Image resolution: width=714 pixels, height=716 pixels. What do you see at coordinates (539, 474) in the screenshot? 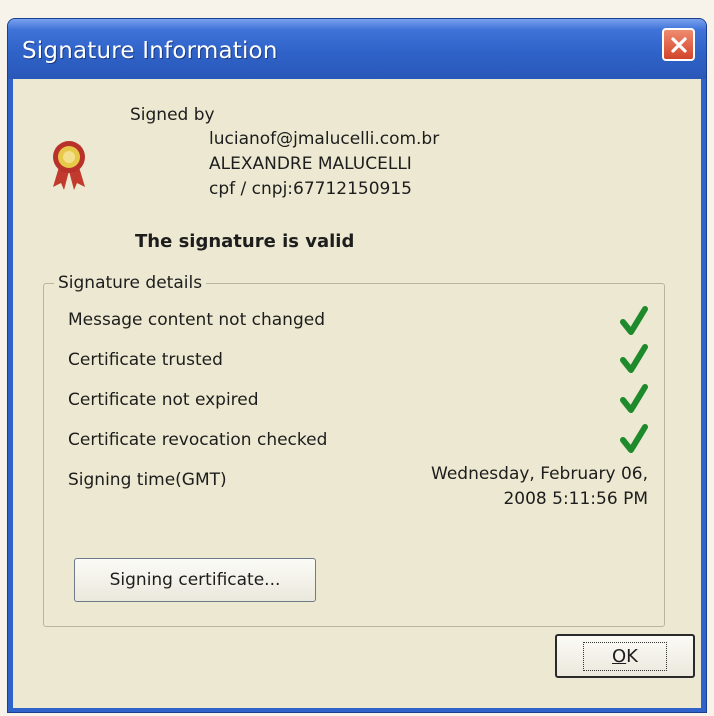
I see `signing-time-date: Wednesday, February 06,` at bounding box center [539, 474].